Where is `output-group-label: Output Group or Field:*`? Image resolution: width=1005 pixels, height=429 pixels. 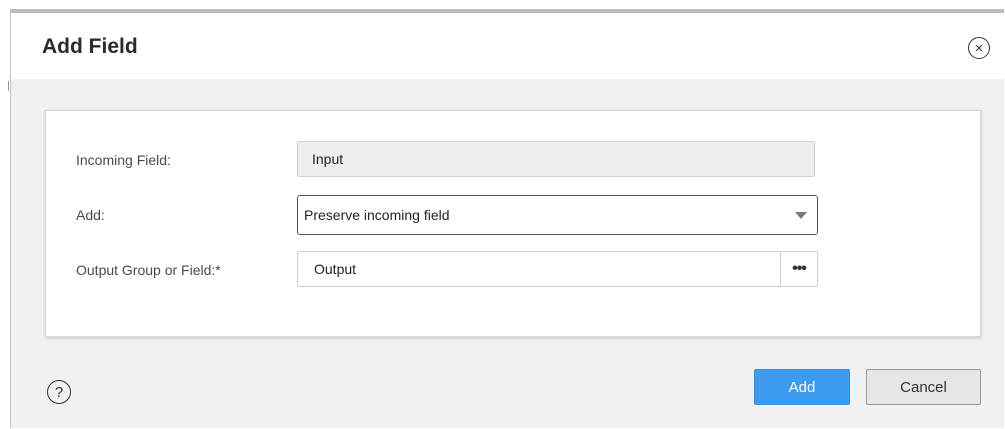 output-group-label: Output Group or Field:* is located at coordinates (148, 270).